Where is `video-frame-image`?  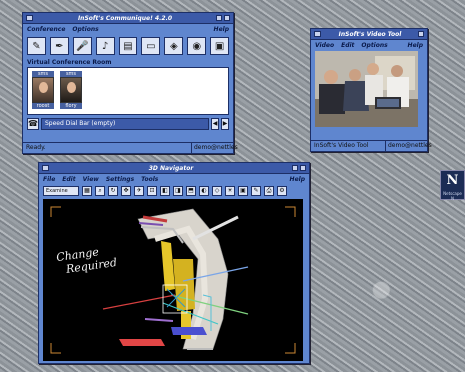
video-frame-image is located at coordinates (366, 89).